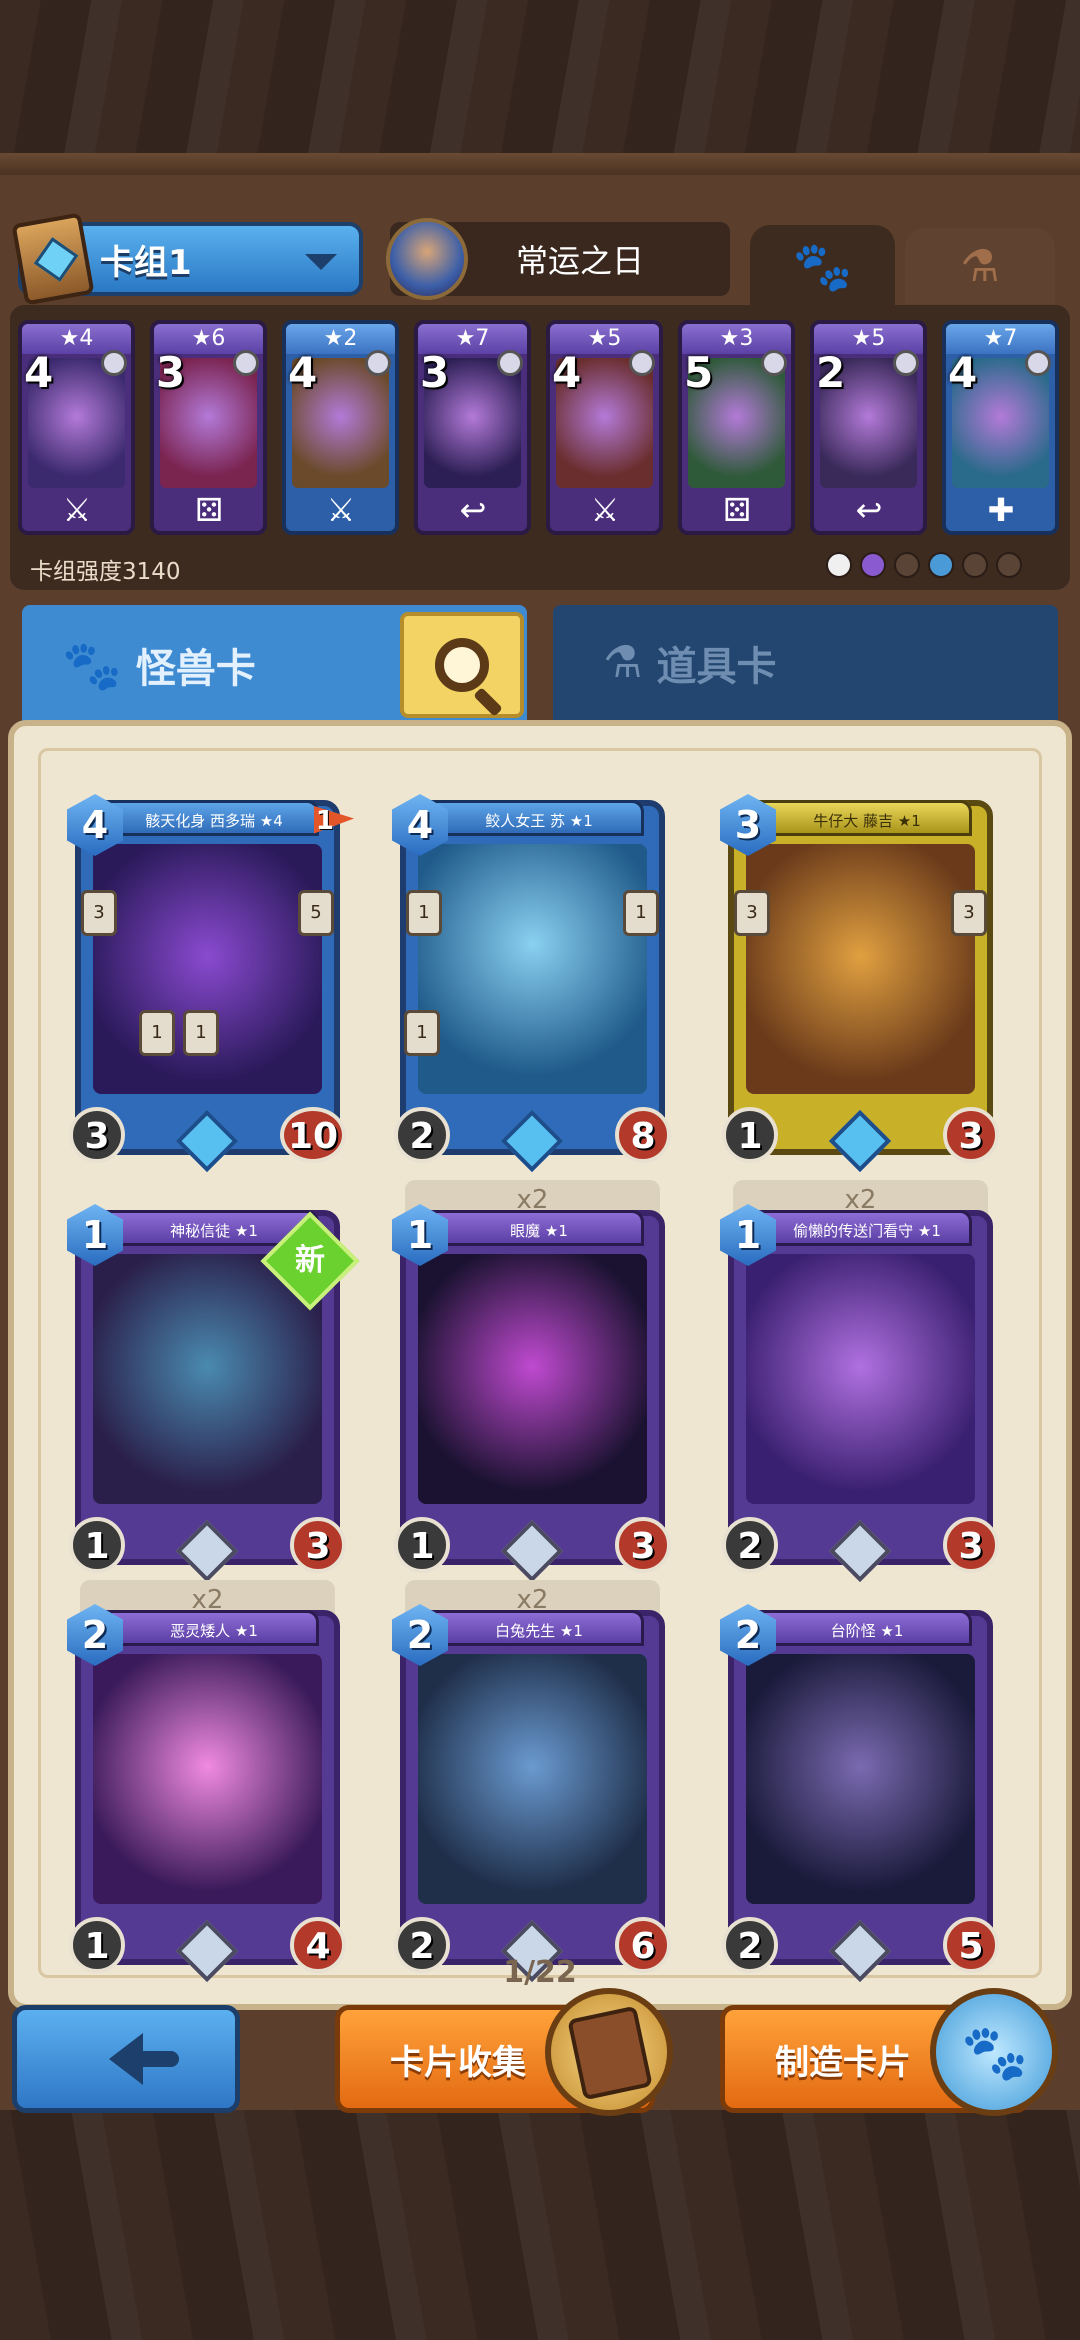  Describe the element at coordinates (53, 259) in the screenshot. I see `deck-book-icon` at that location.